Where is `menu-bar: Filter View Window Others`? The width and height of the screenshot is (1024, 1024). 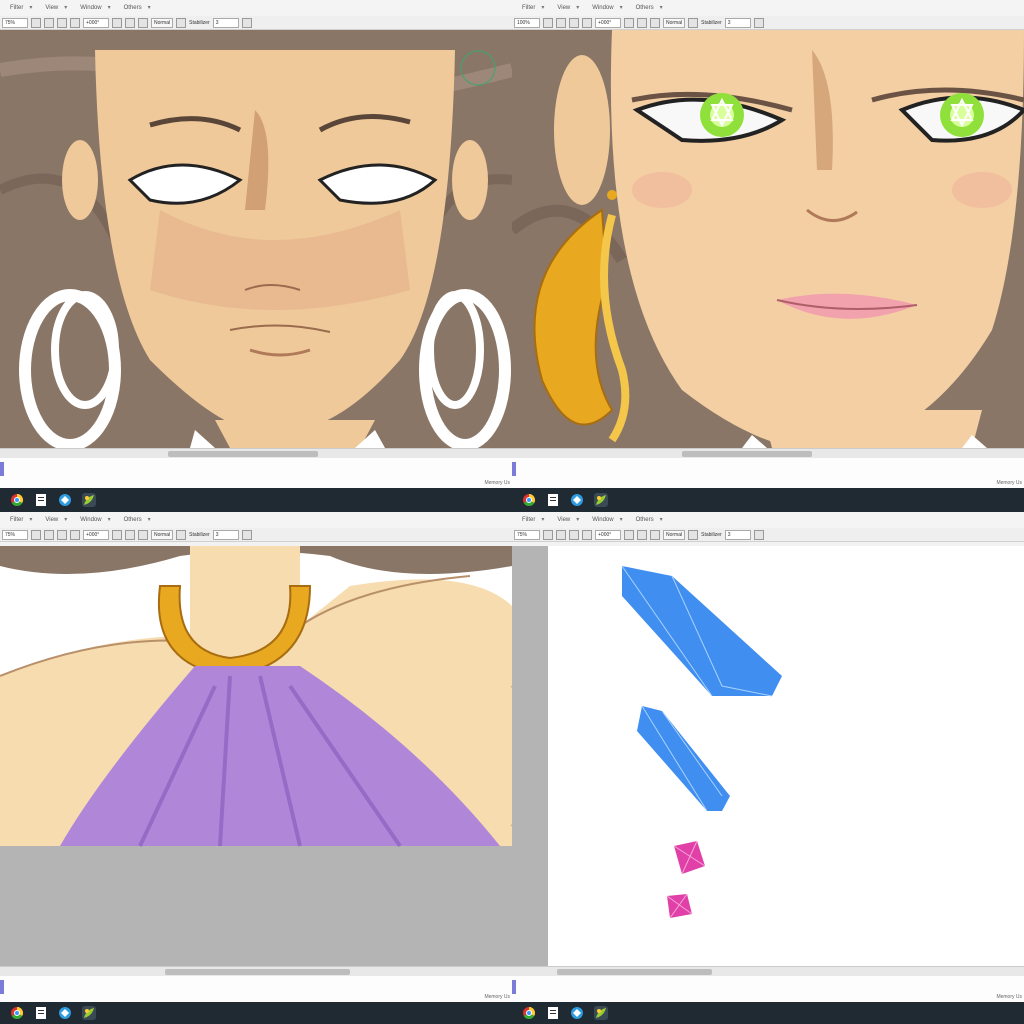
menu-bar: Filter View Window Others is located at coordinates (768, 520).